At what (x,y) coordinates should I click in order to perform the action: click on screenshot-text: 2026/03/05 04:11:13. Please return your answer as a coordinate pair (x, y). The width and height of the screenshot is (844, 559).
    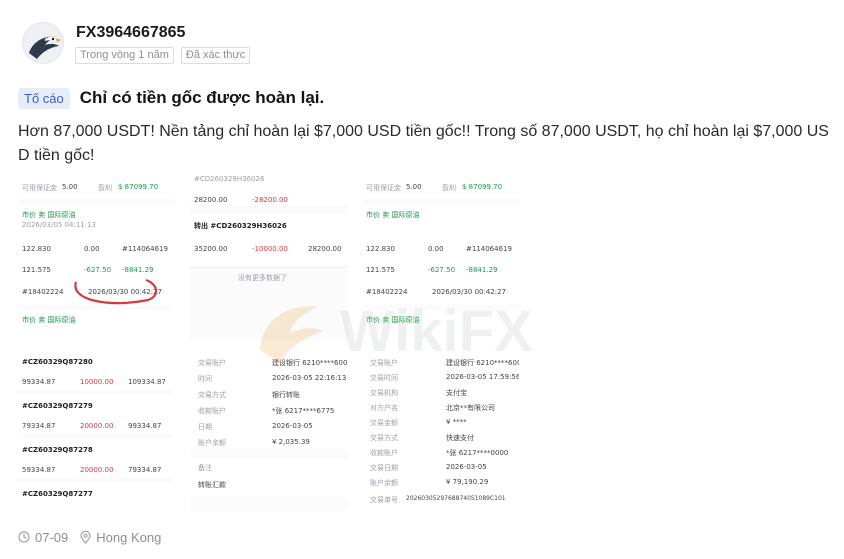
    Looking at the image, I should click on (59, 225).